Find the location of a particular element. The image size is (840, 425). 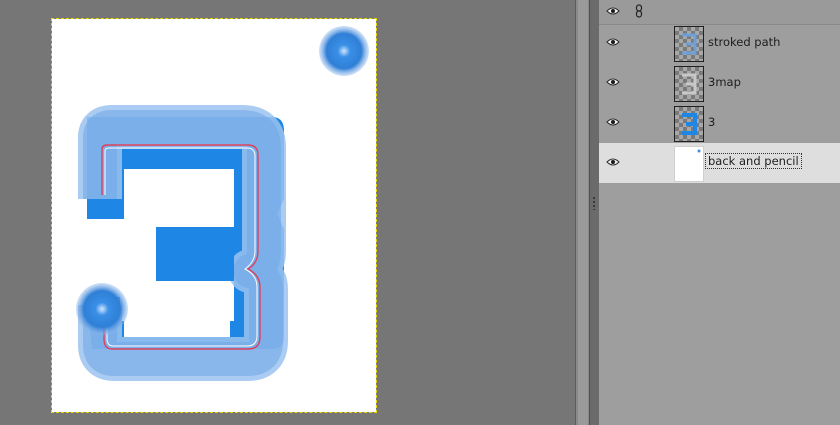

layer-name: back and pencil is located at coordinates (753, 161).